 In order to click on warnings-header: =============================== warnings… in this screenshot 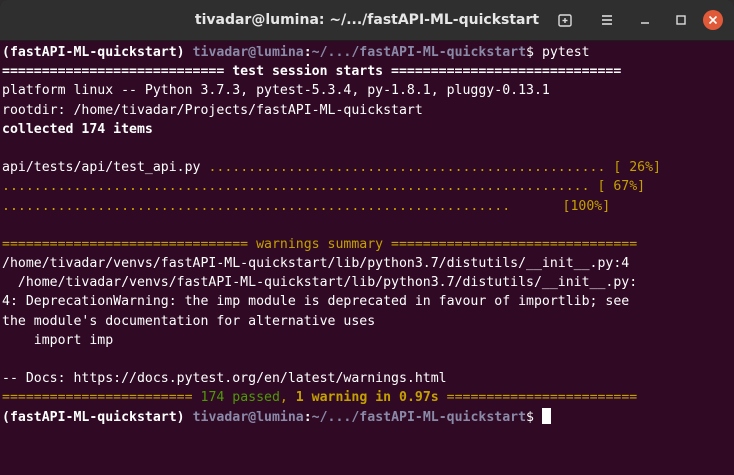, I will do `click(320, 244)`.